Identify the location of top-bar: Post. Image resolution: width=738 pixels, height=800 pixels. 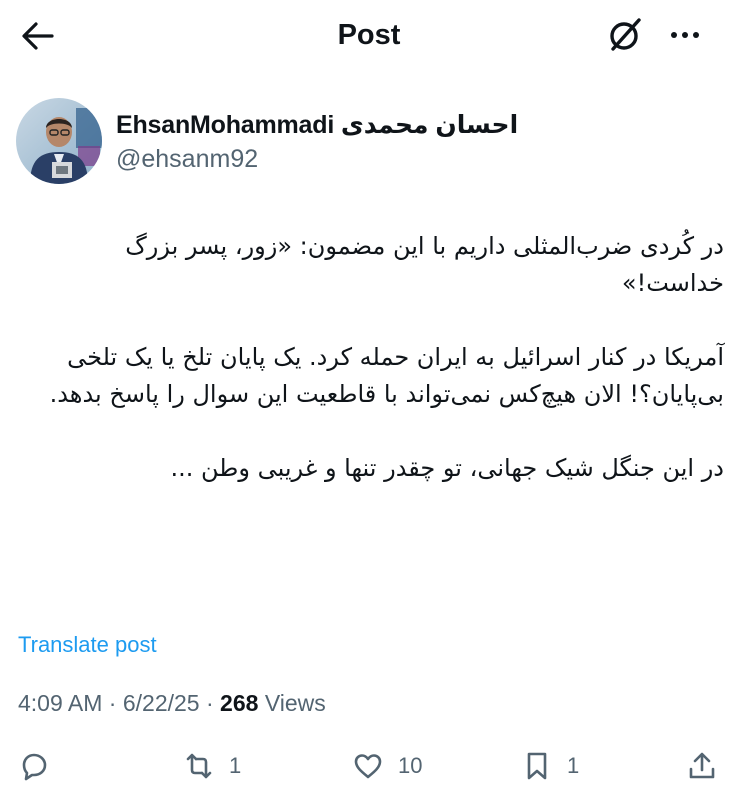
(369, 35).